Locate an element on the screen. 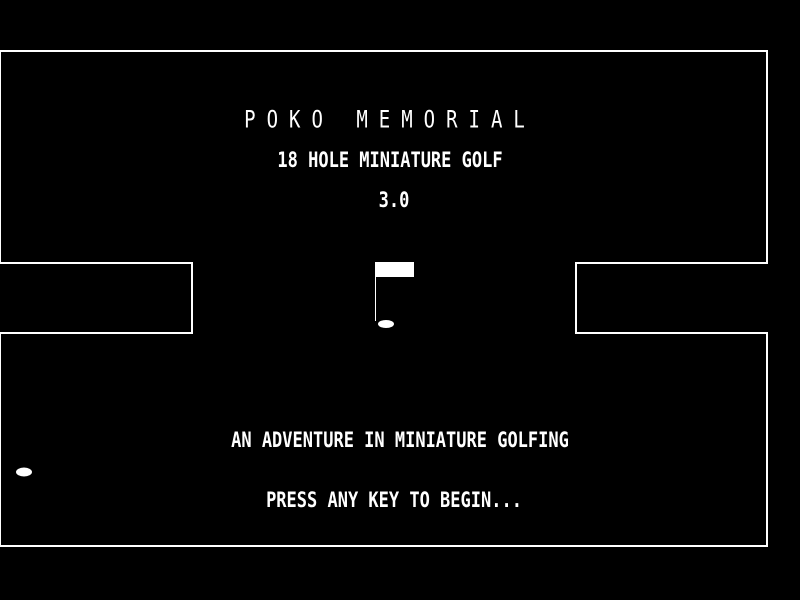  game-title: POKO MEMORIAL is located at coordinates (390, 120).